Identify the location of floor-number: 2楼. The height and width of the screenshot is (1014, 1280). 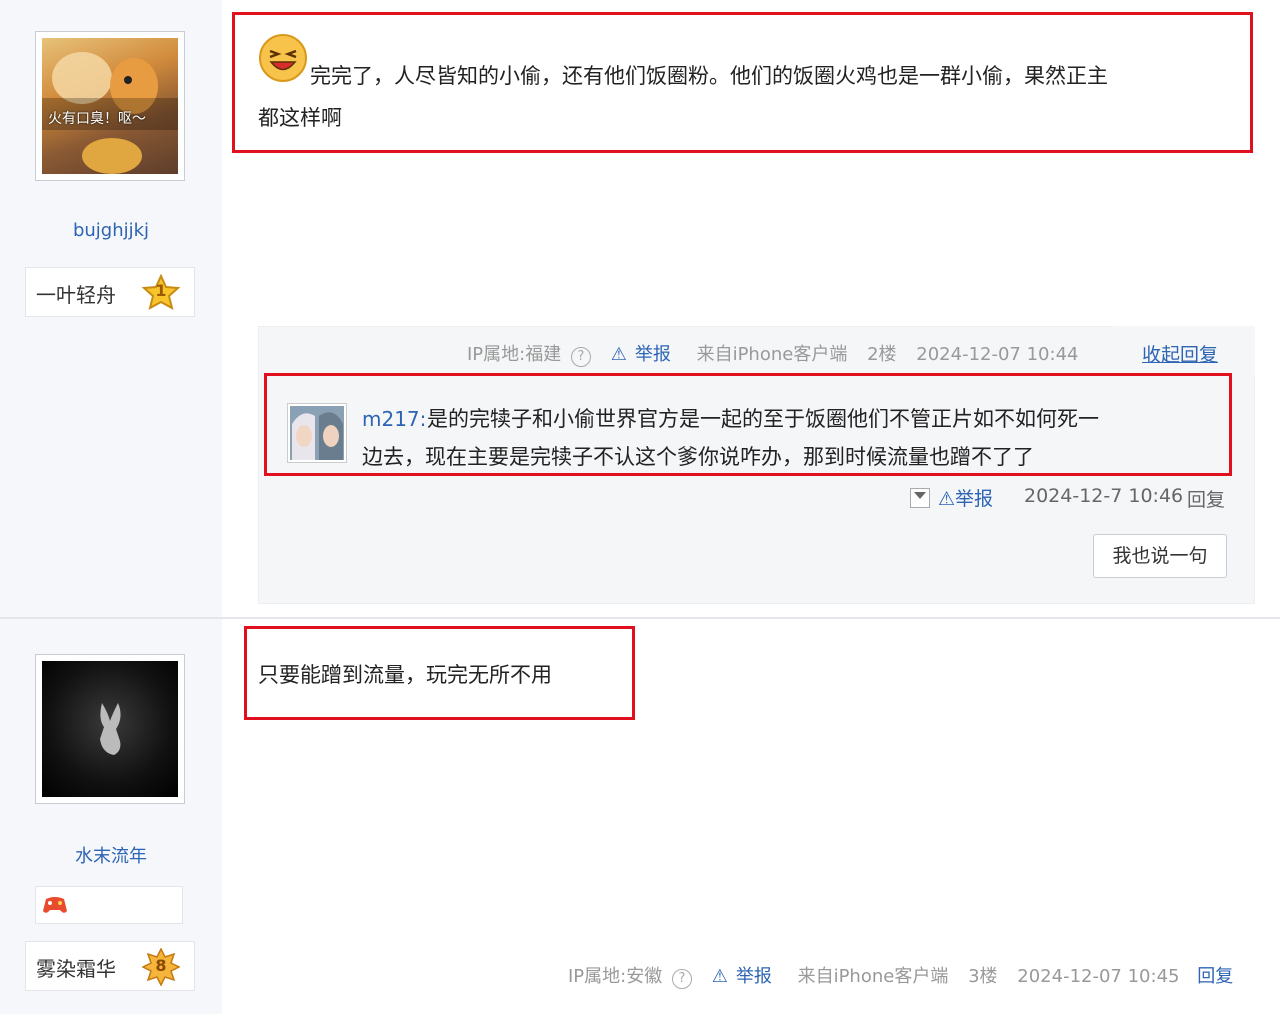
(882, 354).